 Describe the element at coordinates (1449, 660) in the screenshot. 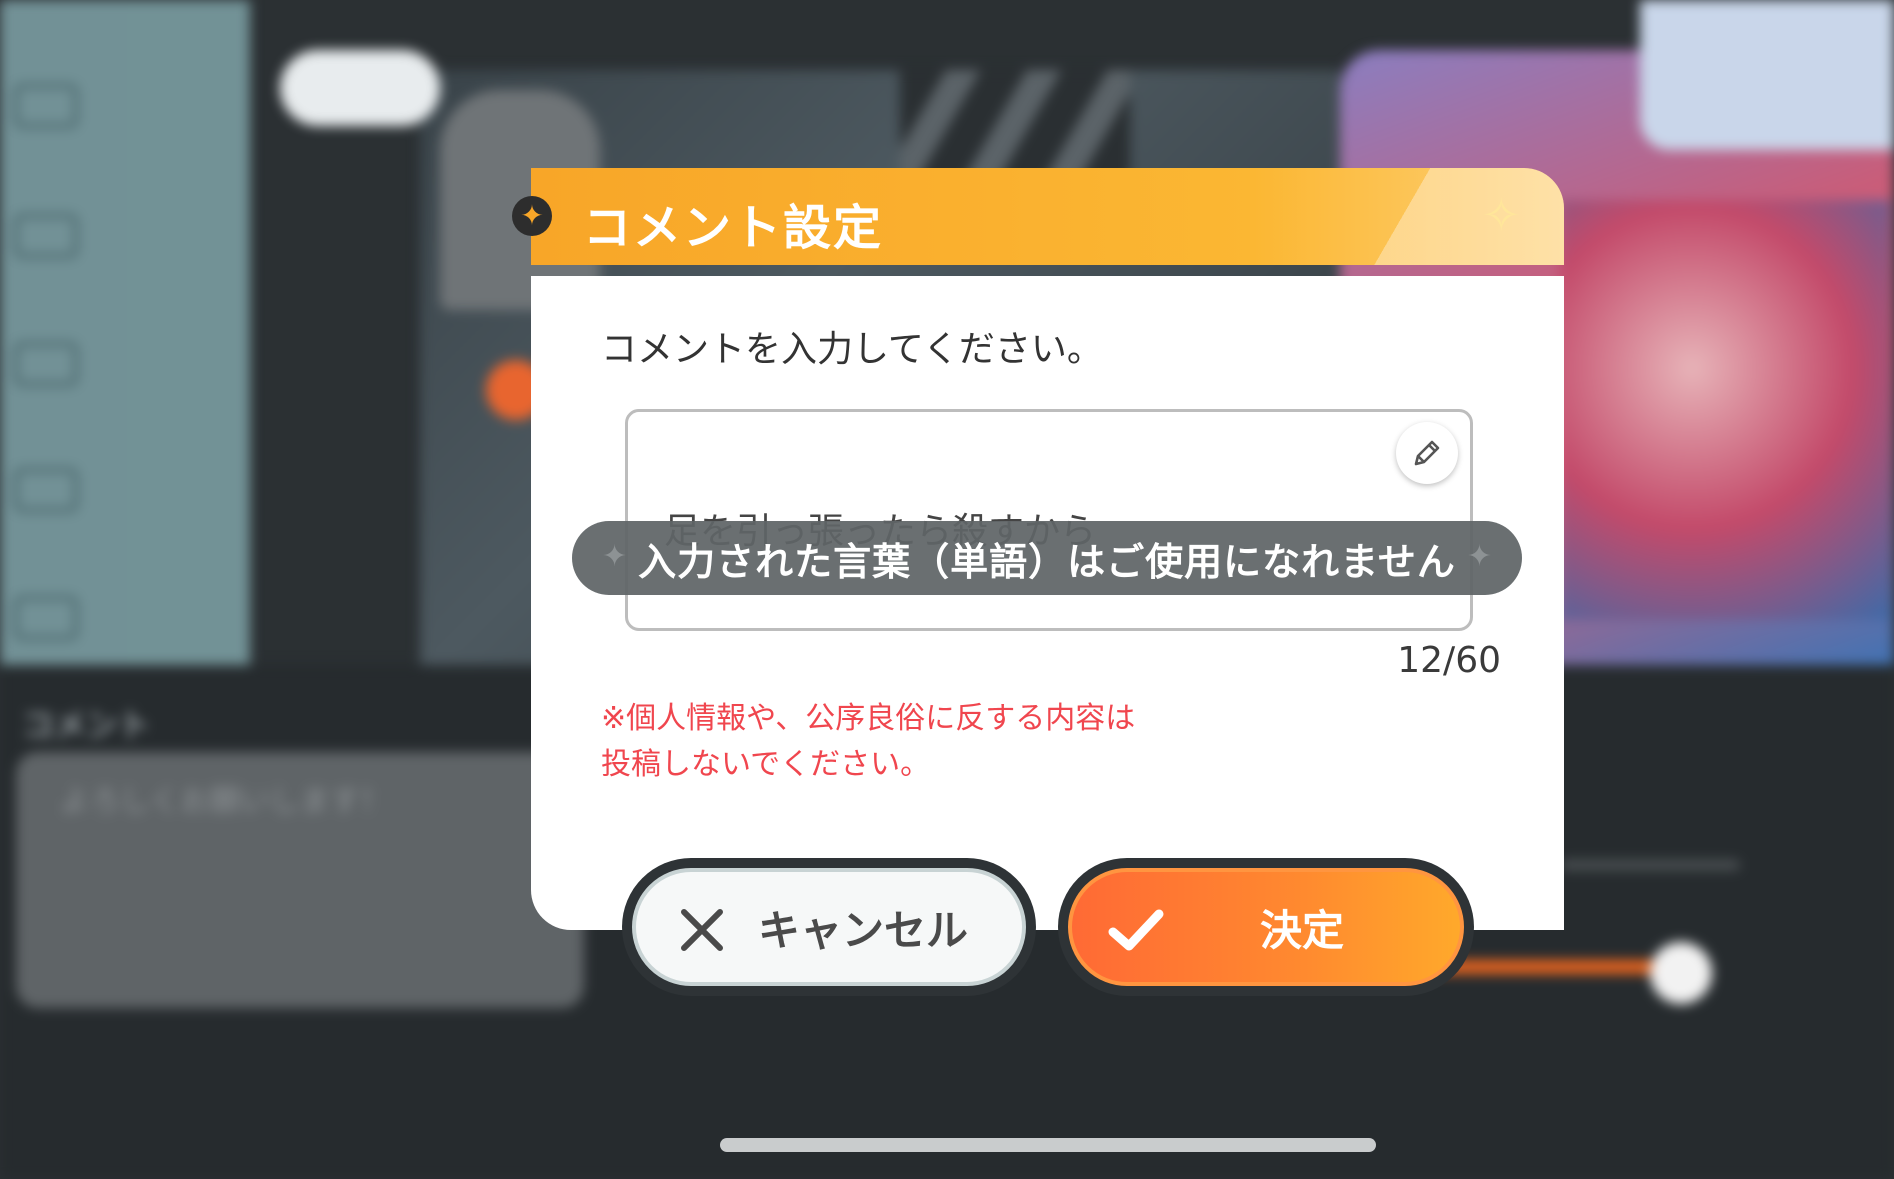

I see `character-counter: 12/60` at that location.